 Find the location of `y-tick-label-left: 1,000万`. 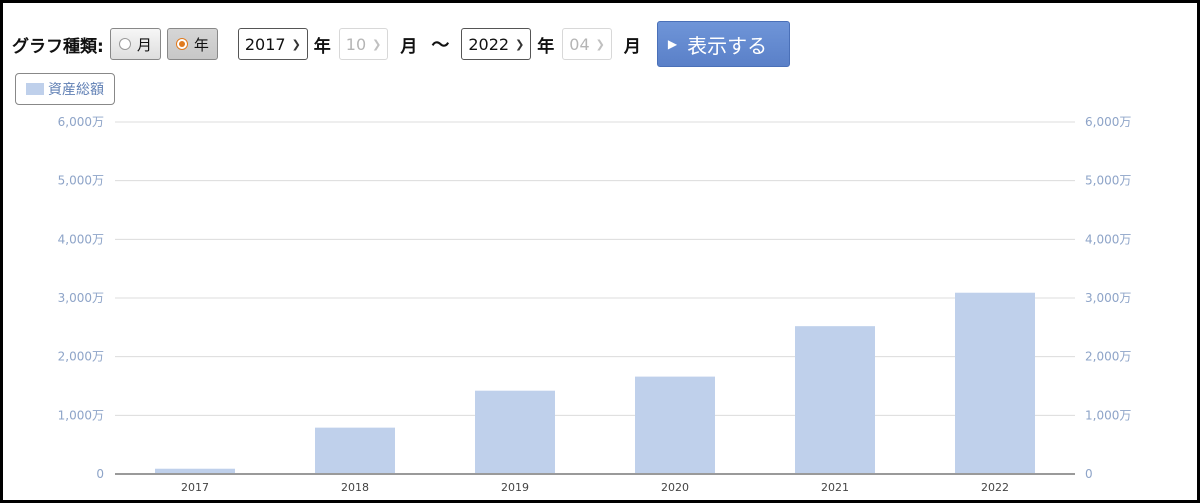

y-tick-label-left: 1,000万 is located at coordinates (81, 415).